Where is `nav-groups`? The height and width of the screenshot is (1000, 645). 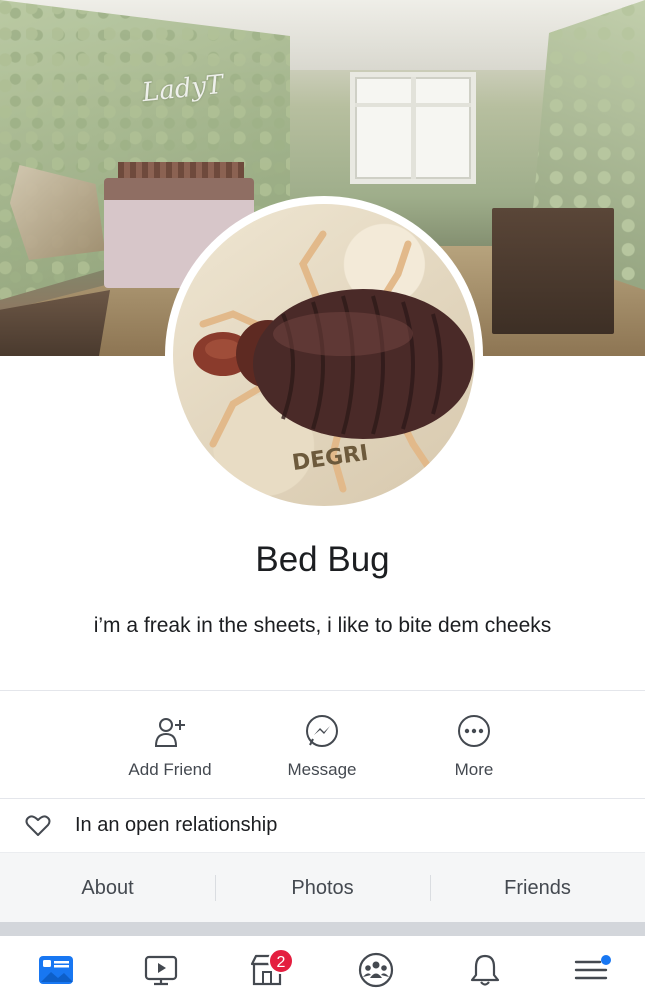 nav-groups is located at coordinates (376, 970).